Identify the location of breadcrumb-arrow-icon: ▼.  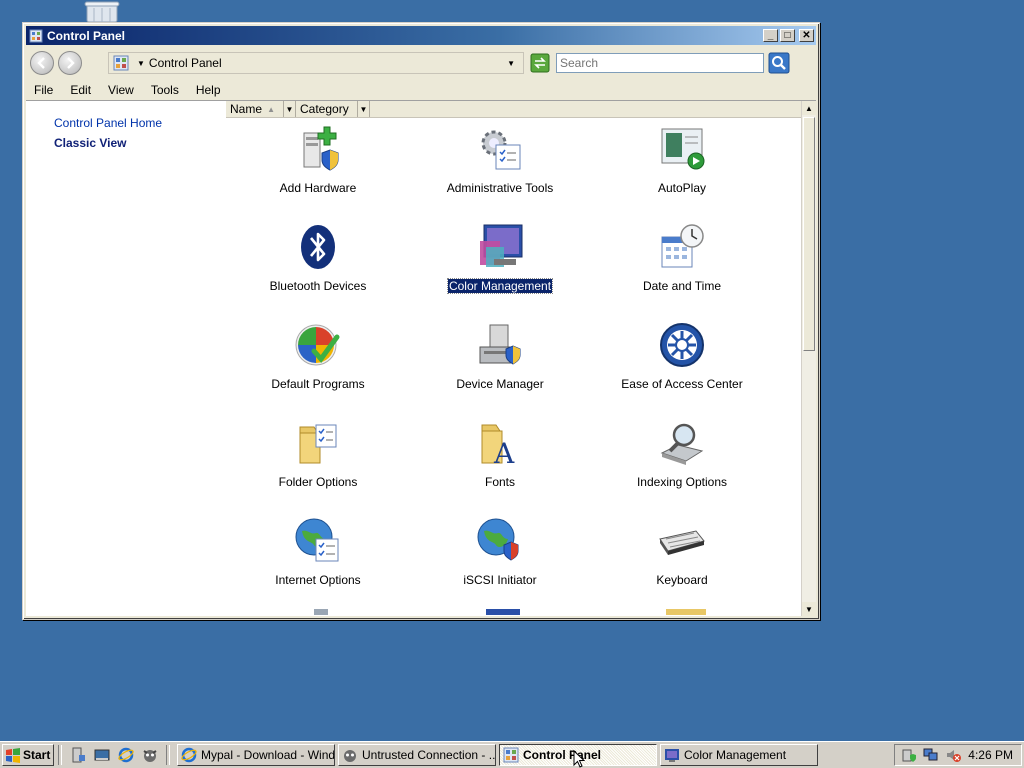
(141, 63).